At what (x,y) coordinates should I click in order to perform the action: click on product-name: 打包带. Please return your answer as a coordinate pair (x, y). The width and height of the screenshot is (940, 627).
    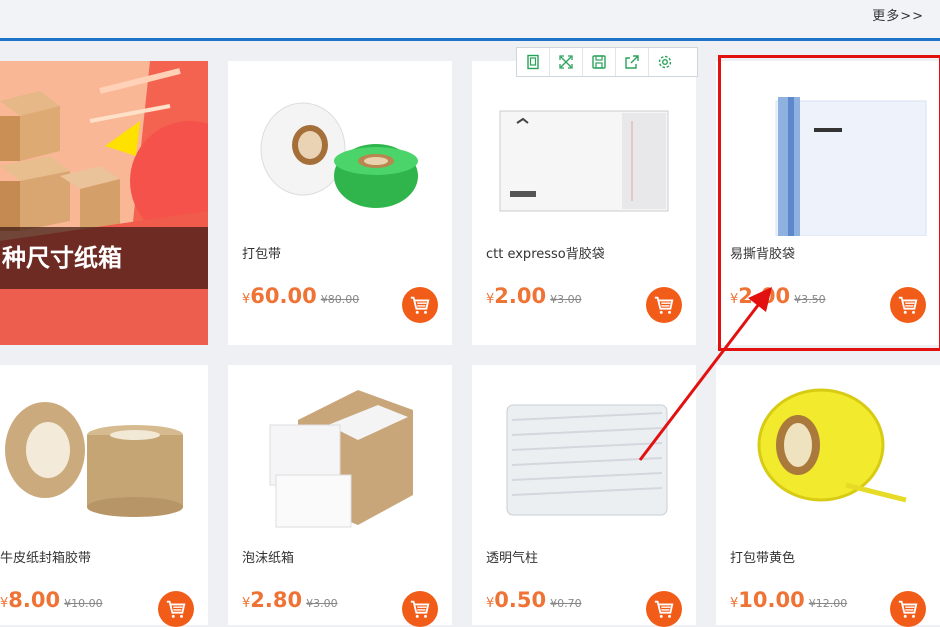
    Looking at the image, I should click on (261, 252).